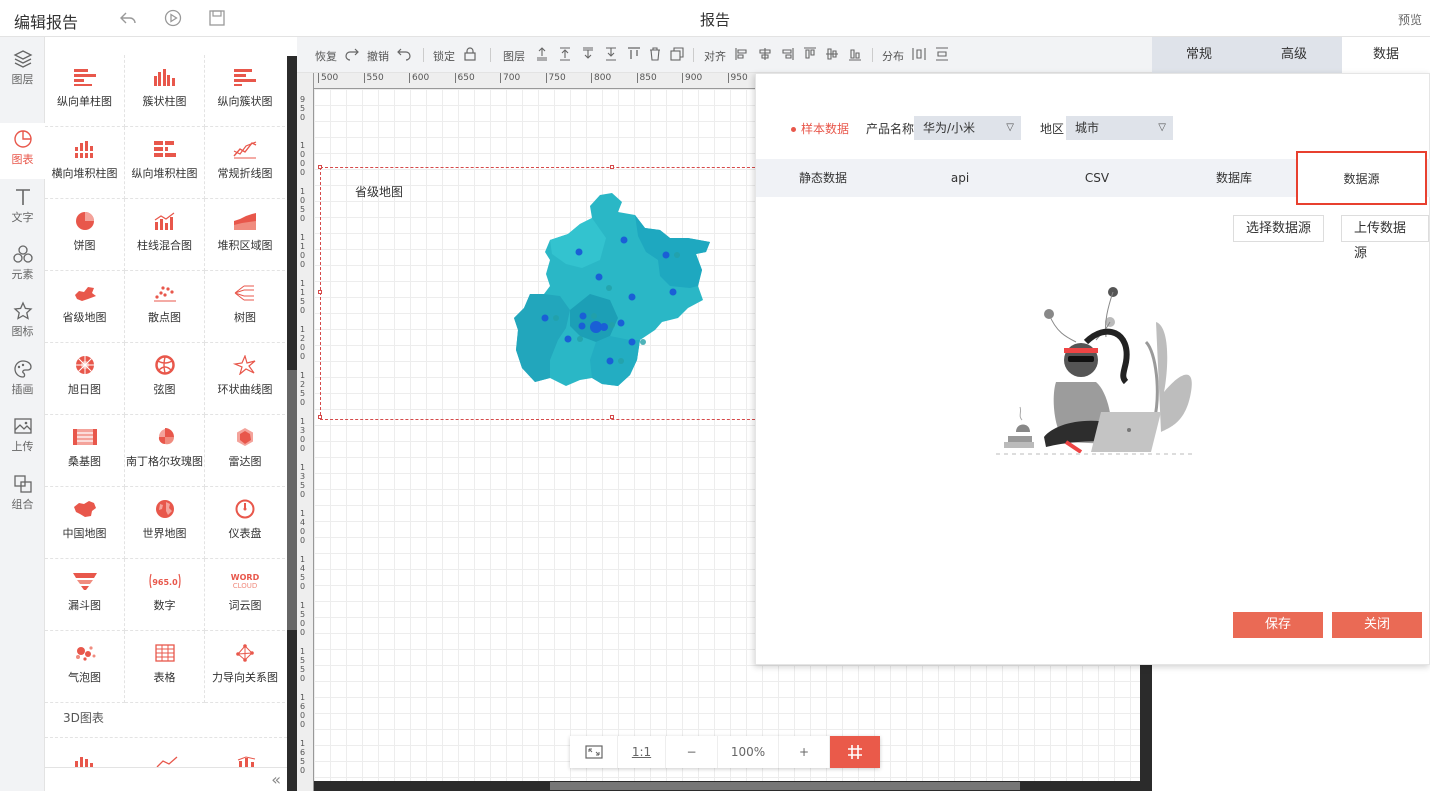 Image resolution: width=1430 pixels, height=791 pixels. What do you see at coordinates (245, 451) in the screenshot?
I see `chart-item-radar: 雷达图` at bounding box center [245, 451].